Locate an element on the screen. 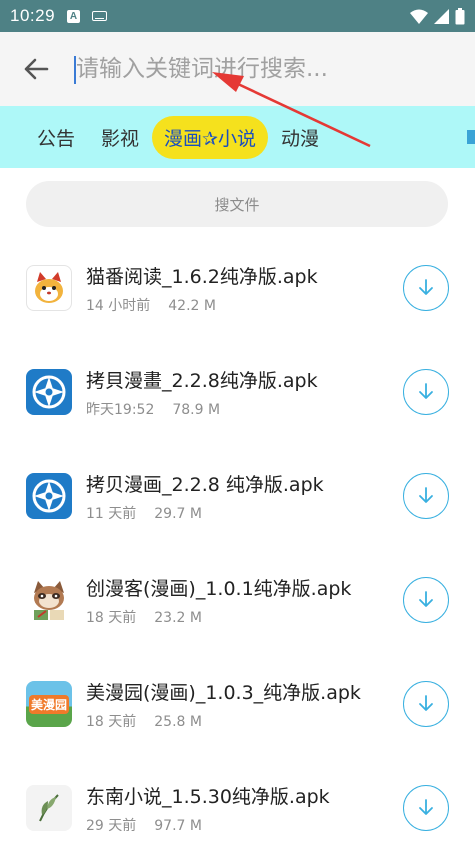  status-icons is located at coordinates (437, 16).